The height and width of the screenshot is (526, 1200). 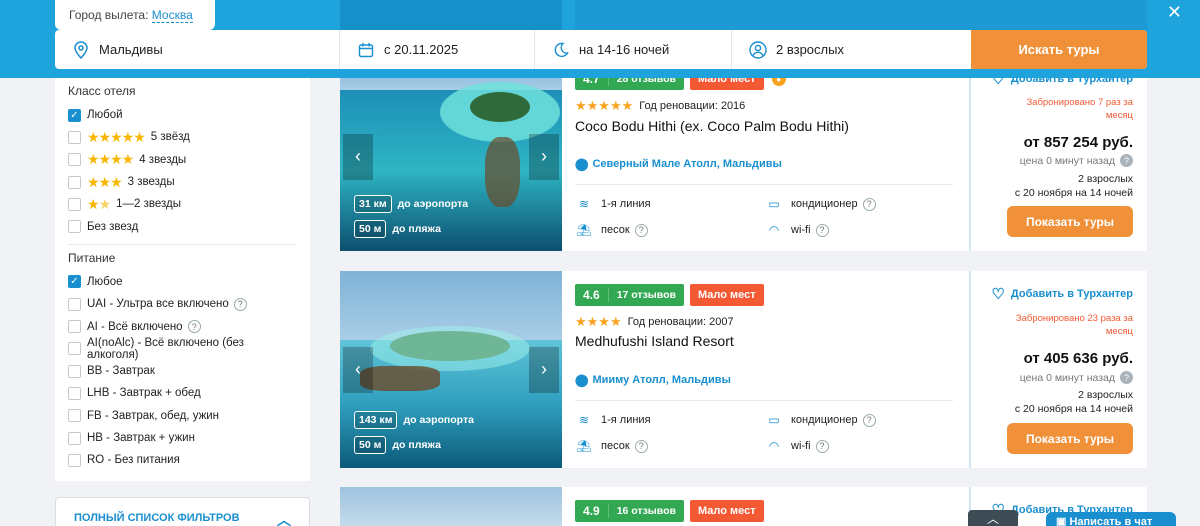 What do you see at coordinates (182, 511) in the screenshot?
I see `full-filter-list-toggle: ПОЛНЫЙ СПИСОК ФИЛЬТРОВ ︿` at bounding box center [182, 511].